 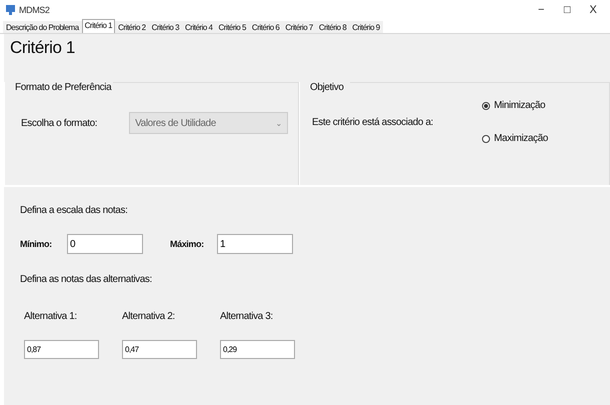 I want to click on field-label: Alternativa 3:, so click(x=247, y=316).